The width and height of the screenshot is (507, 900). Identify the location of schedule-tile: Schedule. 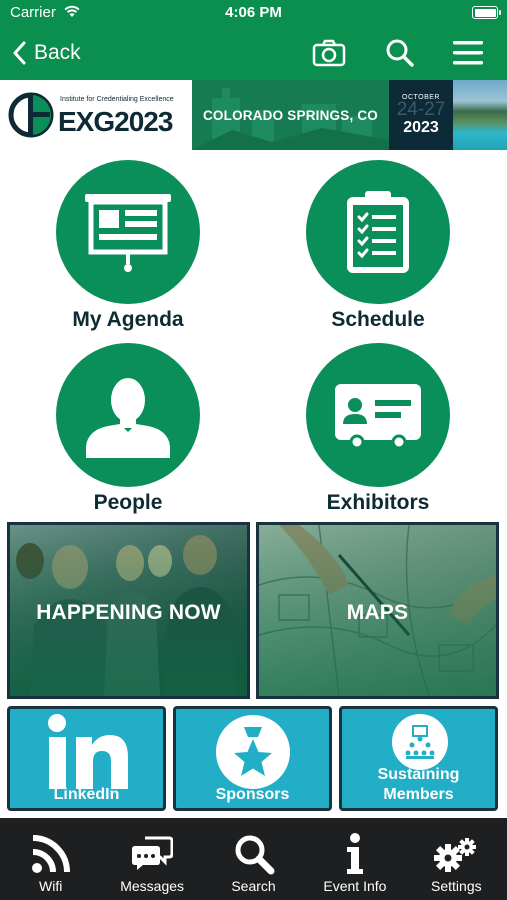
(378, 246).